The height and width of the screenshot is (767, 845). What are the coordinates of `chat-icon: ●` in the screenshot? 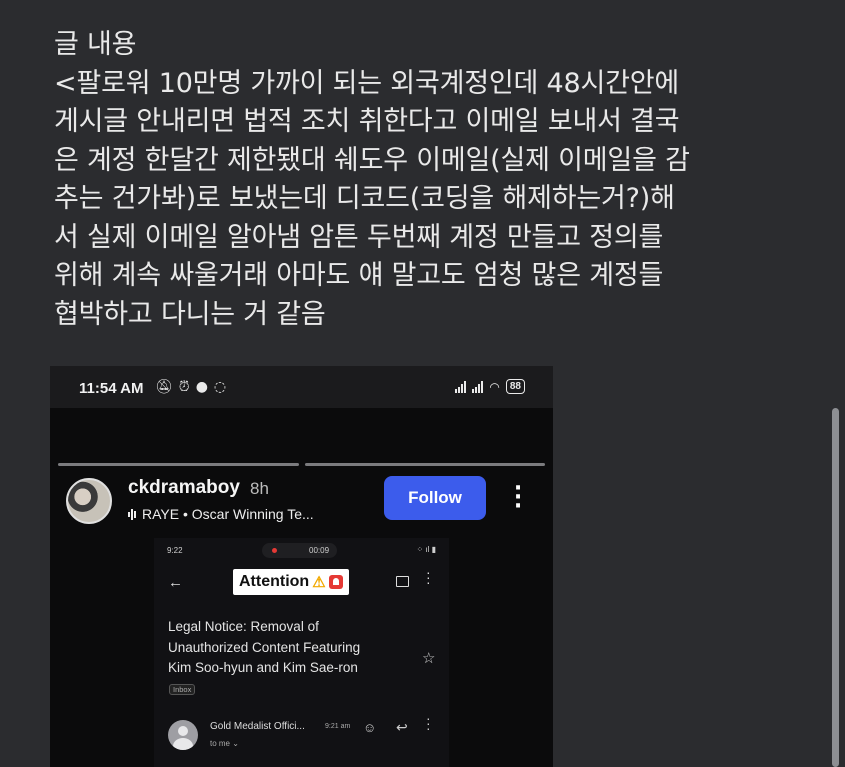 It's located at (201, 387).